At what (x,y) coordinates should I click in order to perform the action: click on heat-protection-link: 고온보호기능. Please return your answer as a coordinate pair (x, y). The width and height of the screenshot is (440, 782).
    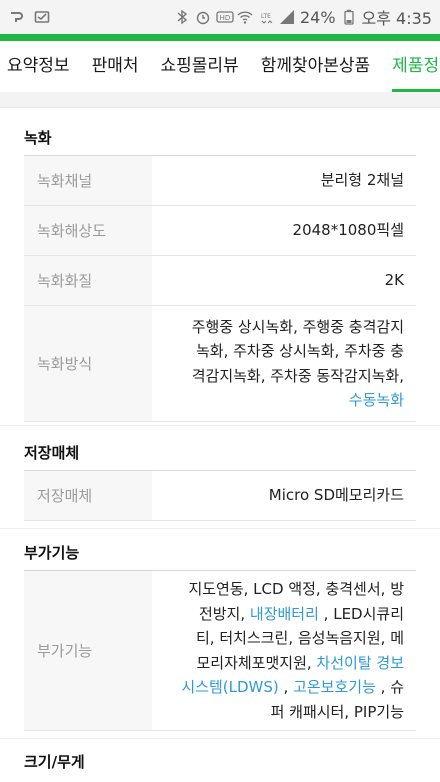
    Looking at the image, I should click on (334, 687).